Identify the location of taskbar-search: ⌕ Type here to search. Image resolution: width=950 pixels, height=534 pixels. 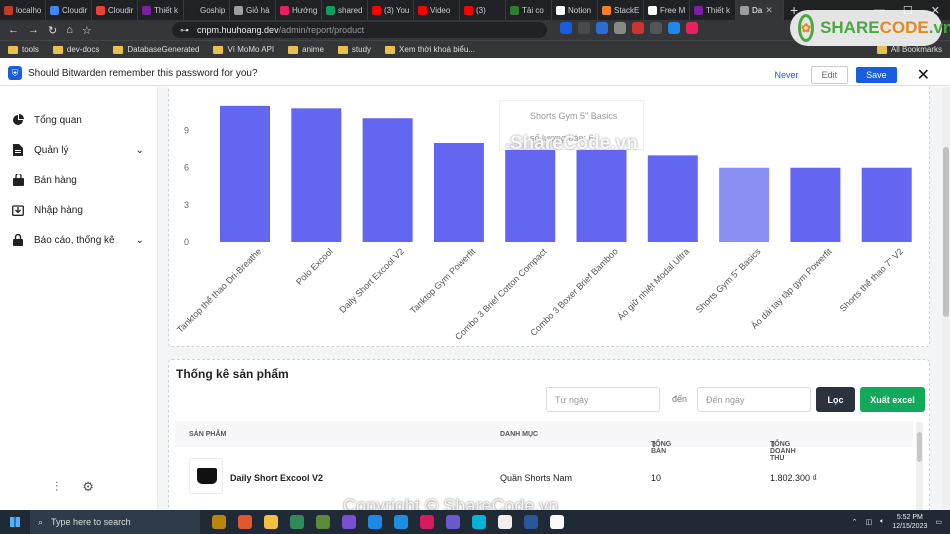
(115, 522).